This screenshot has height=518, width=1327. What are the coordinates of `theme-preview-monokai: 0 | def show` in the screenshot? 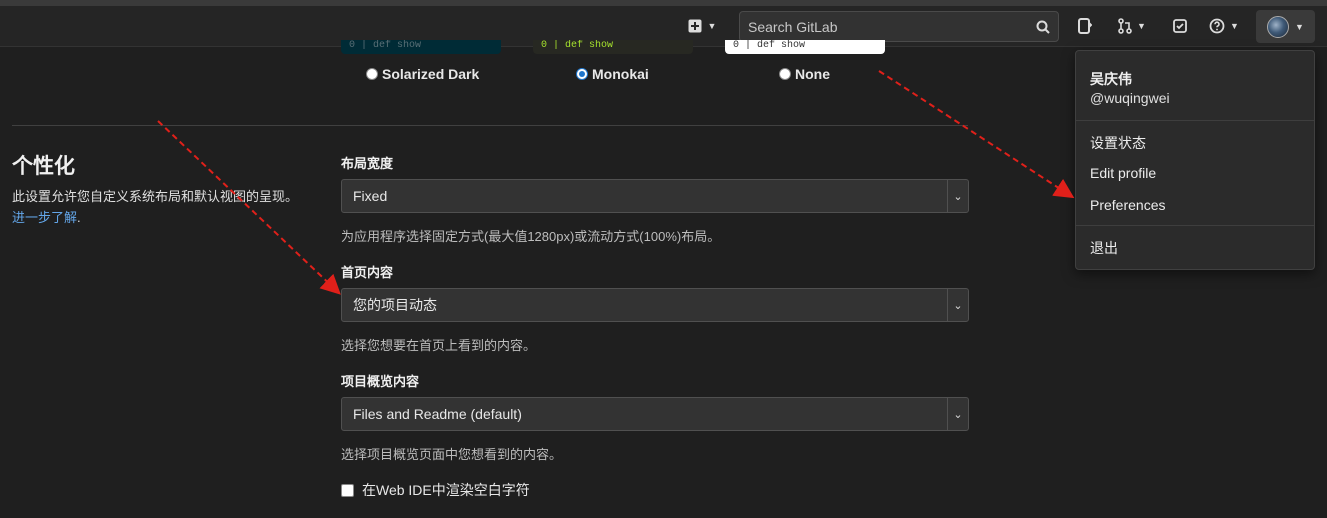 It's located at (613, 47).